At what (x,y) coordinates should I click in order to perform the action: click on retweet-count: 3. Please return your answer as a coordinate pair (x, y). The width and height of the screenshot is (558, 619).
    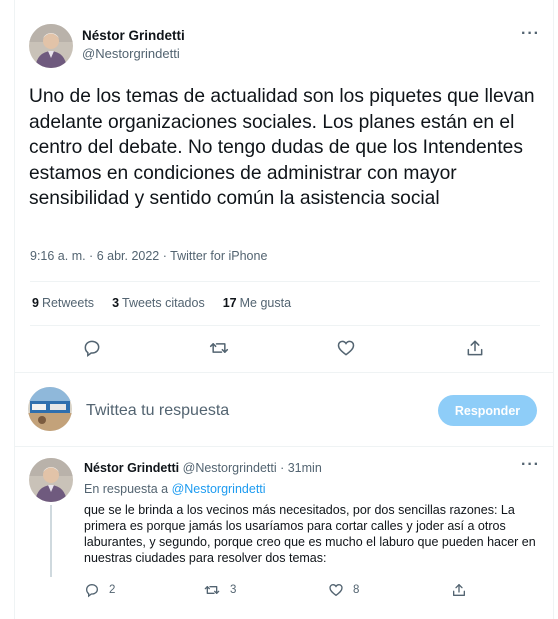
    Looking at the image, I should click on (233, 590).